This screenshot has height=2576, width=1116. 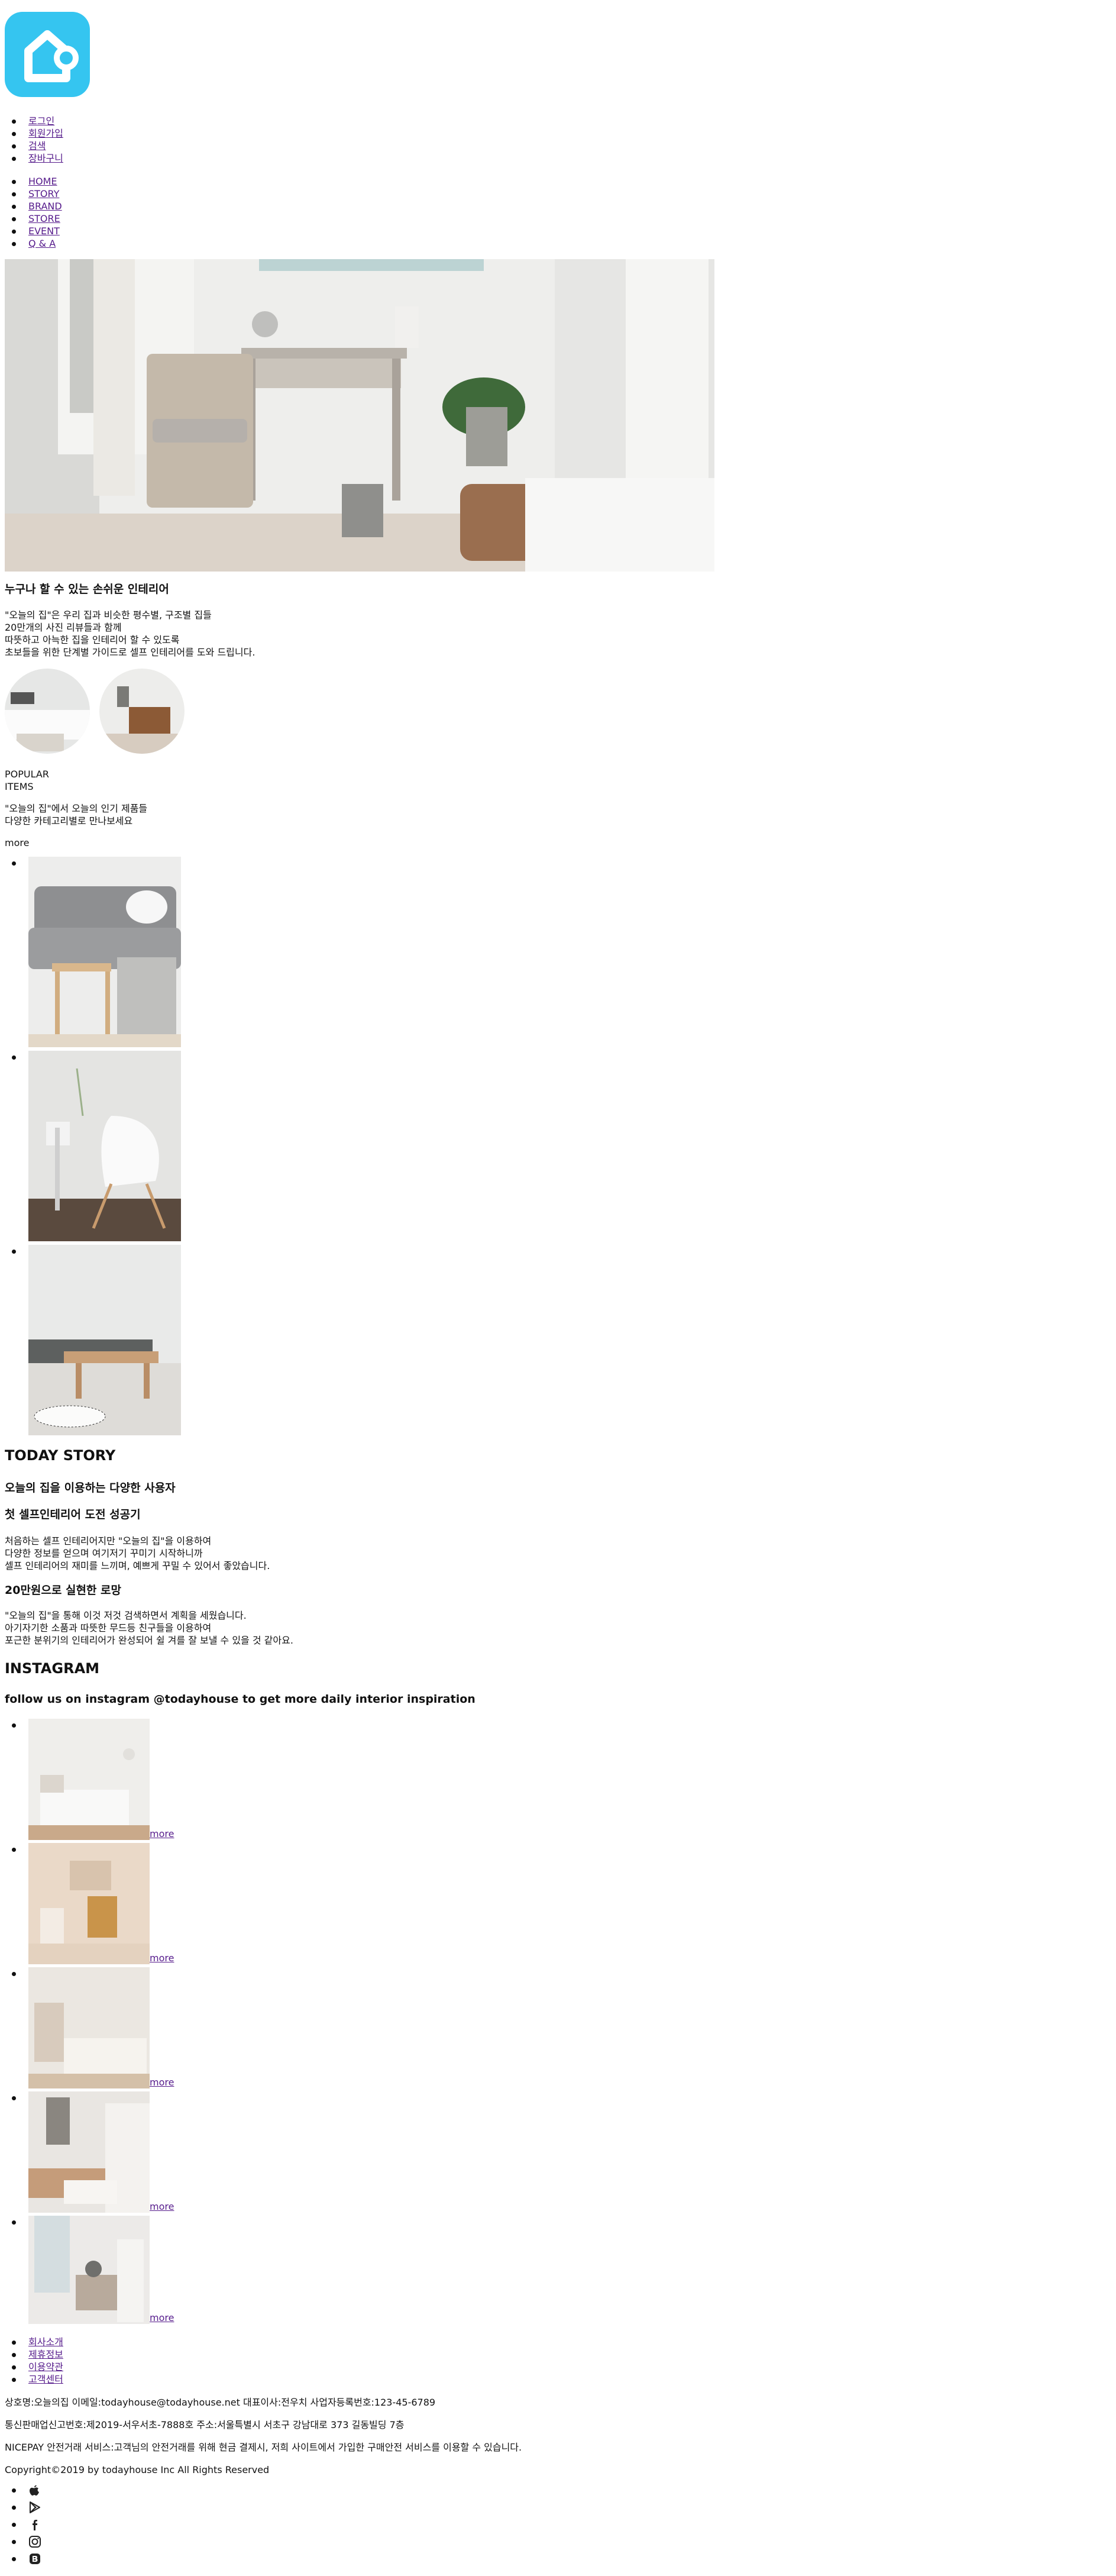 I want to click on popular-more: more, so click(x=17, y=843).